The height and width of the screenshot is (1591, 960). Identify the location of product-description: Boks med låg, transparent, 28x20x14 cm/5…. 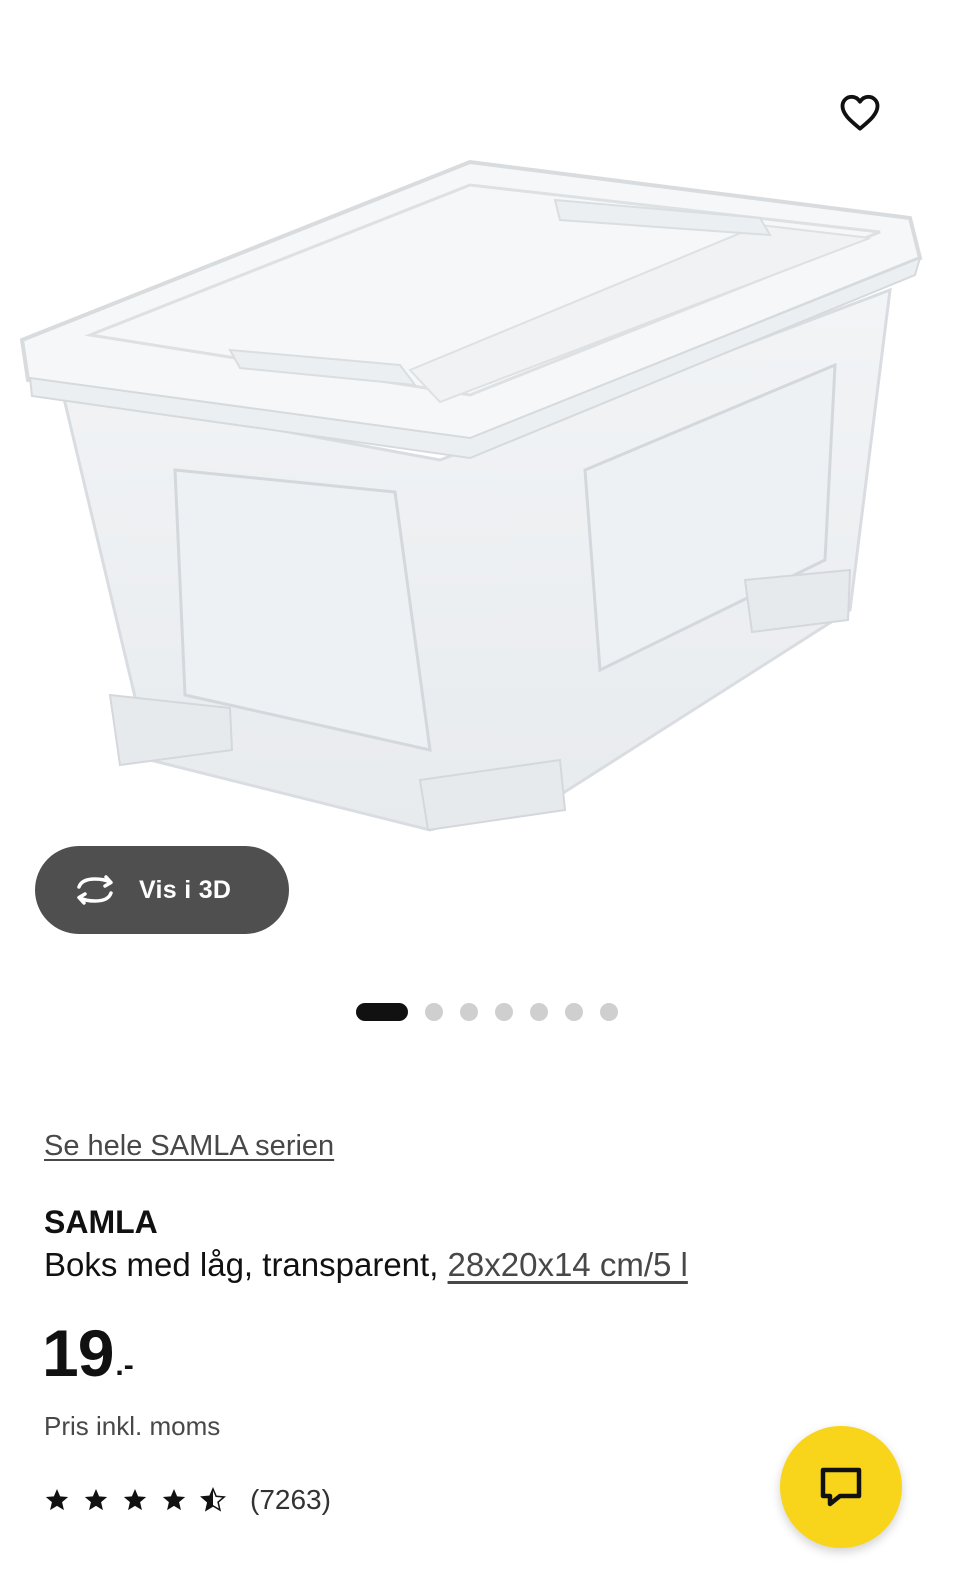
(366, 1265).